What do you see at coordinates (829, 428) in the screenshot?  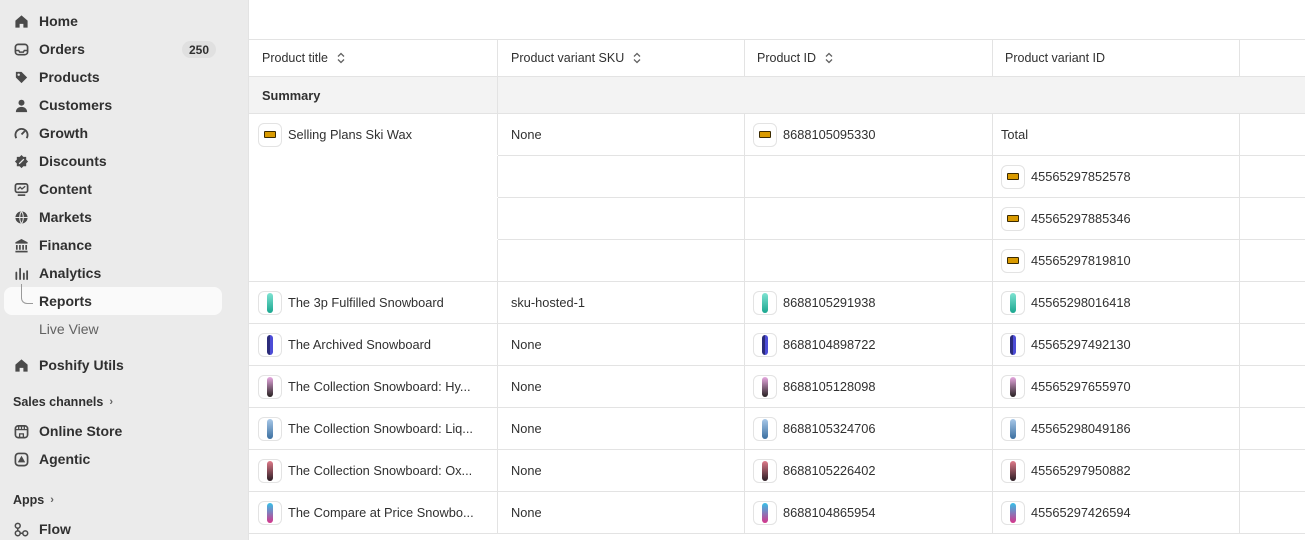 I see `product-id: 8688105324706` at bounding box center [829, 428].